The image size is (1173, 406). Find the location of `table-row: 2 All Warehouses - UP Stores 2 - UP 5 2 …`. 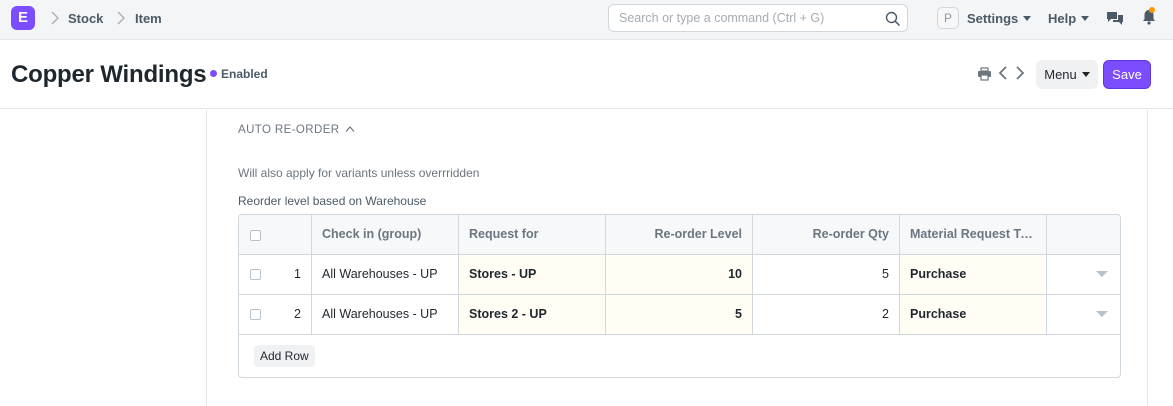

table-row: 2 All Warehouses - UP Stores 2 - UP 5 2 … is located at coordinates (679, 315).